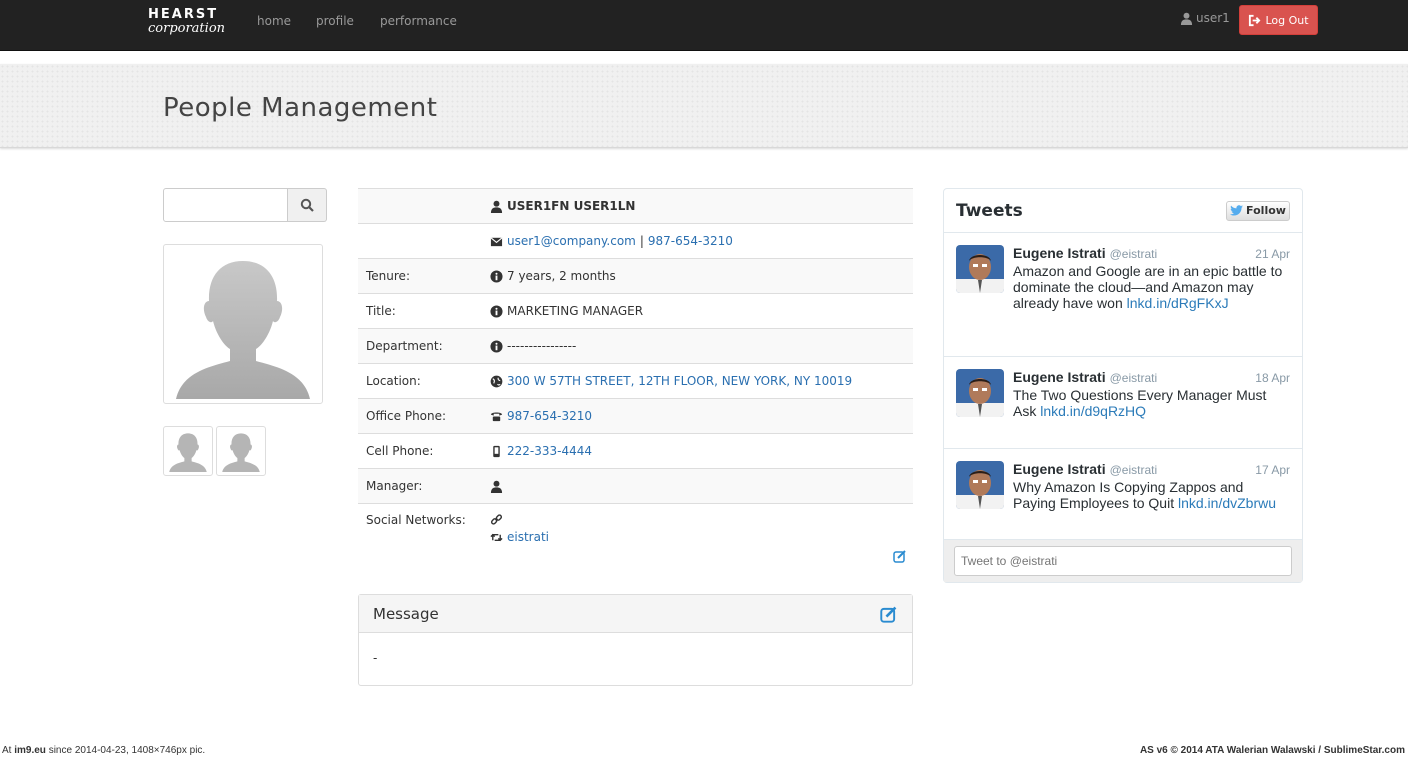 Image resolution: width=1408 pixels, height=758 pixels. Describe the element at coordinates (496, 537) in the screenshot. I see `retweet-icon` at that location.